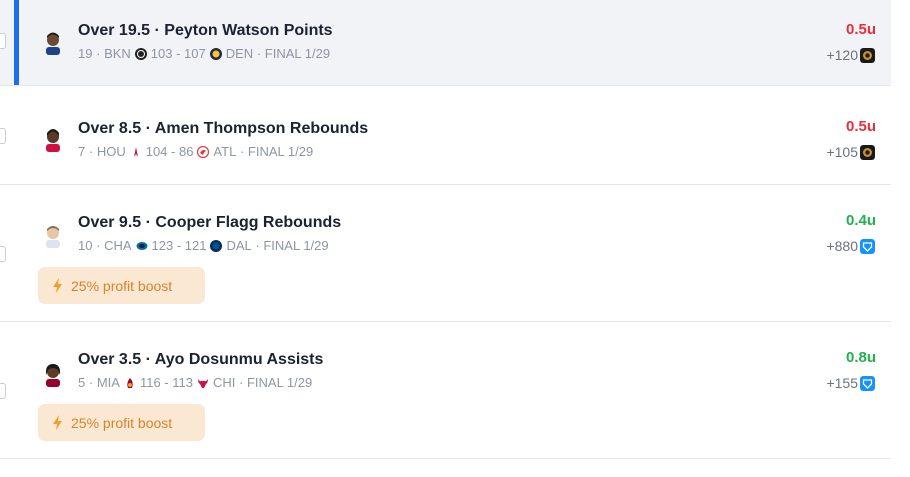 This screenshot has height=477, width=910. What do you see at coordinates (130, 382) in the screenshot?
I see `heat-logo-icon` at bounding box center [130, 382].